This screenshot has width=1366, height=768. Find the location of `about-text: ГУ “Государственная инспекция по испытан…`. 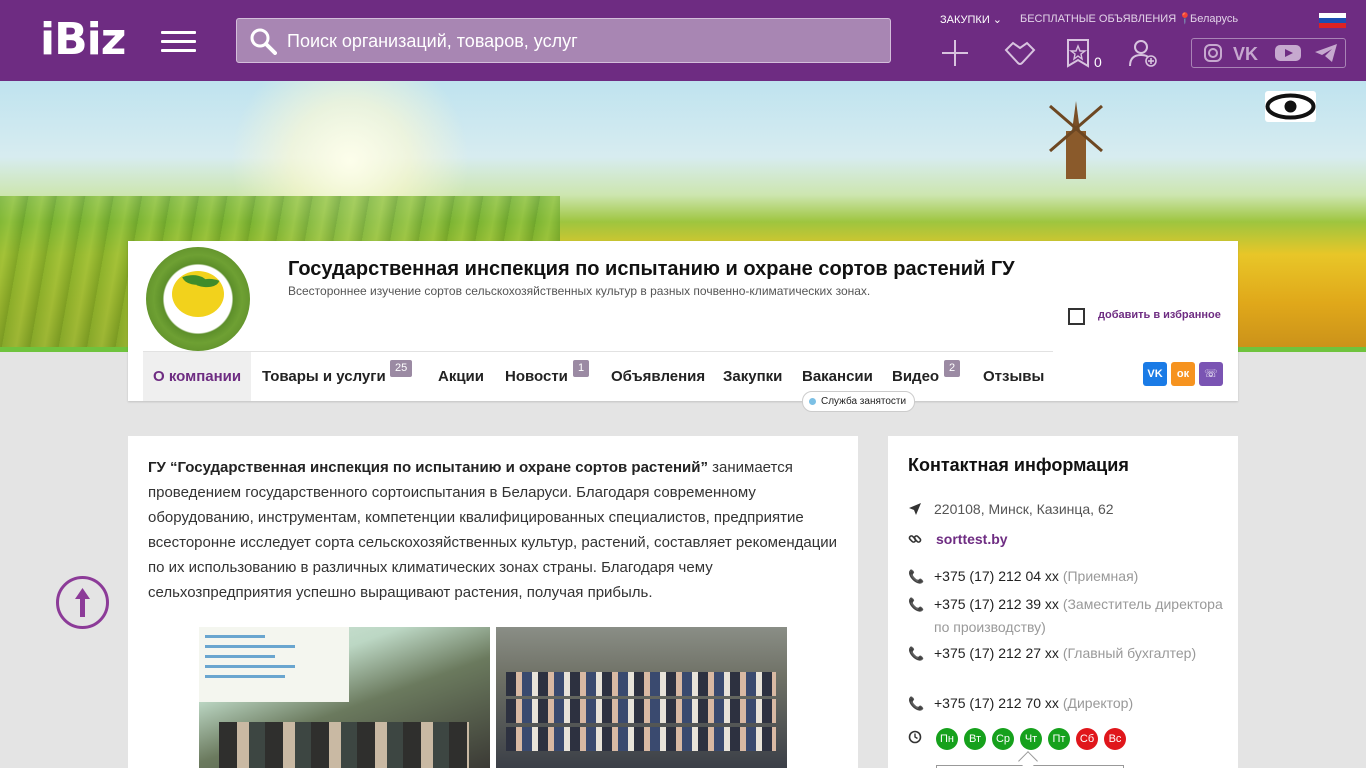

about-text: ГУ “Государственная инспекция по испытан… is located at coordinates (493, 530).